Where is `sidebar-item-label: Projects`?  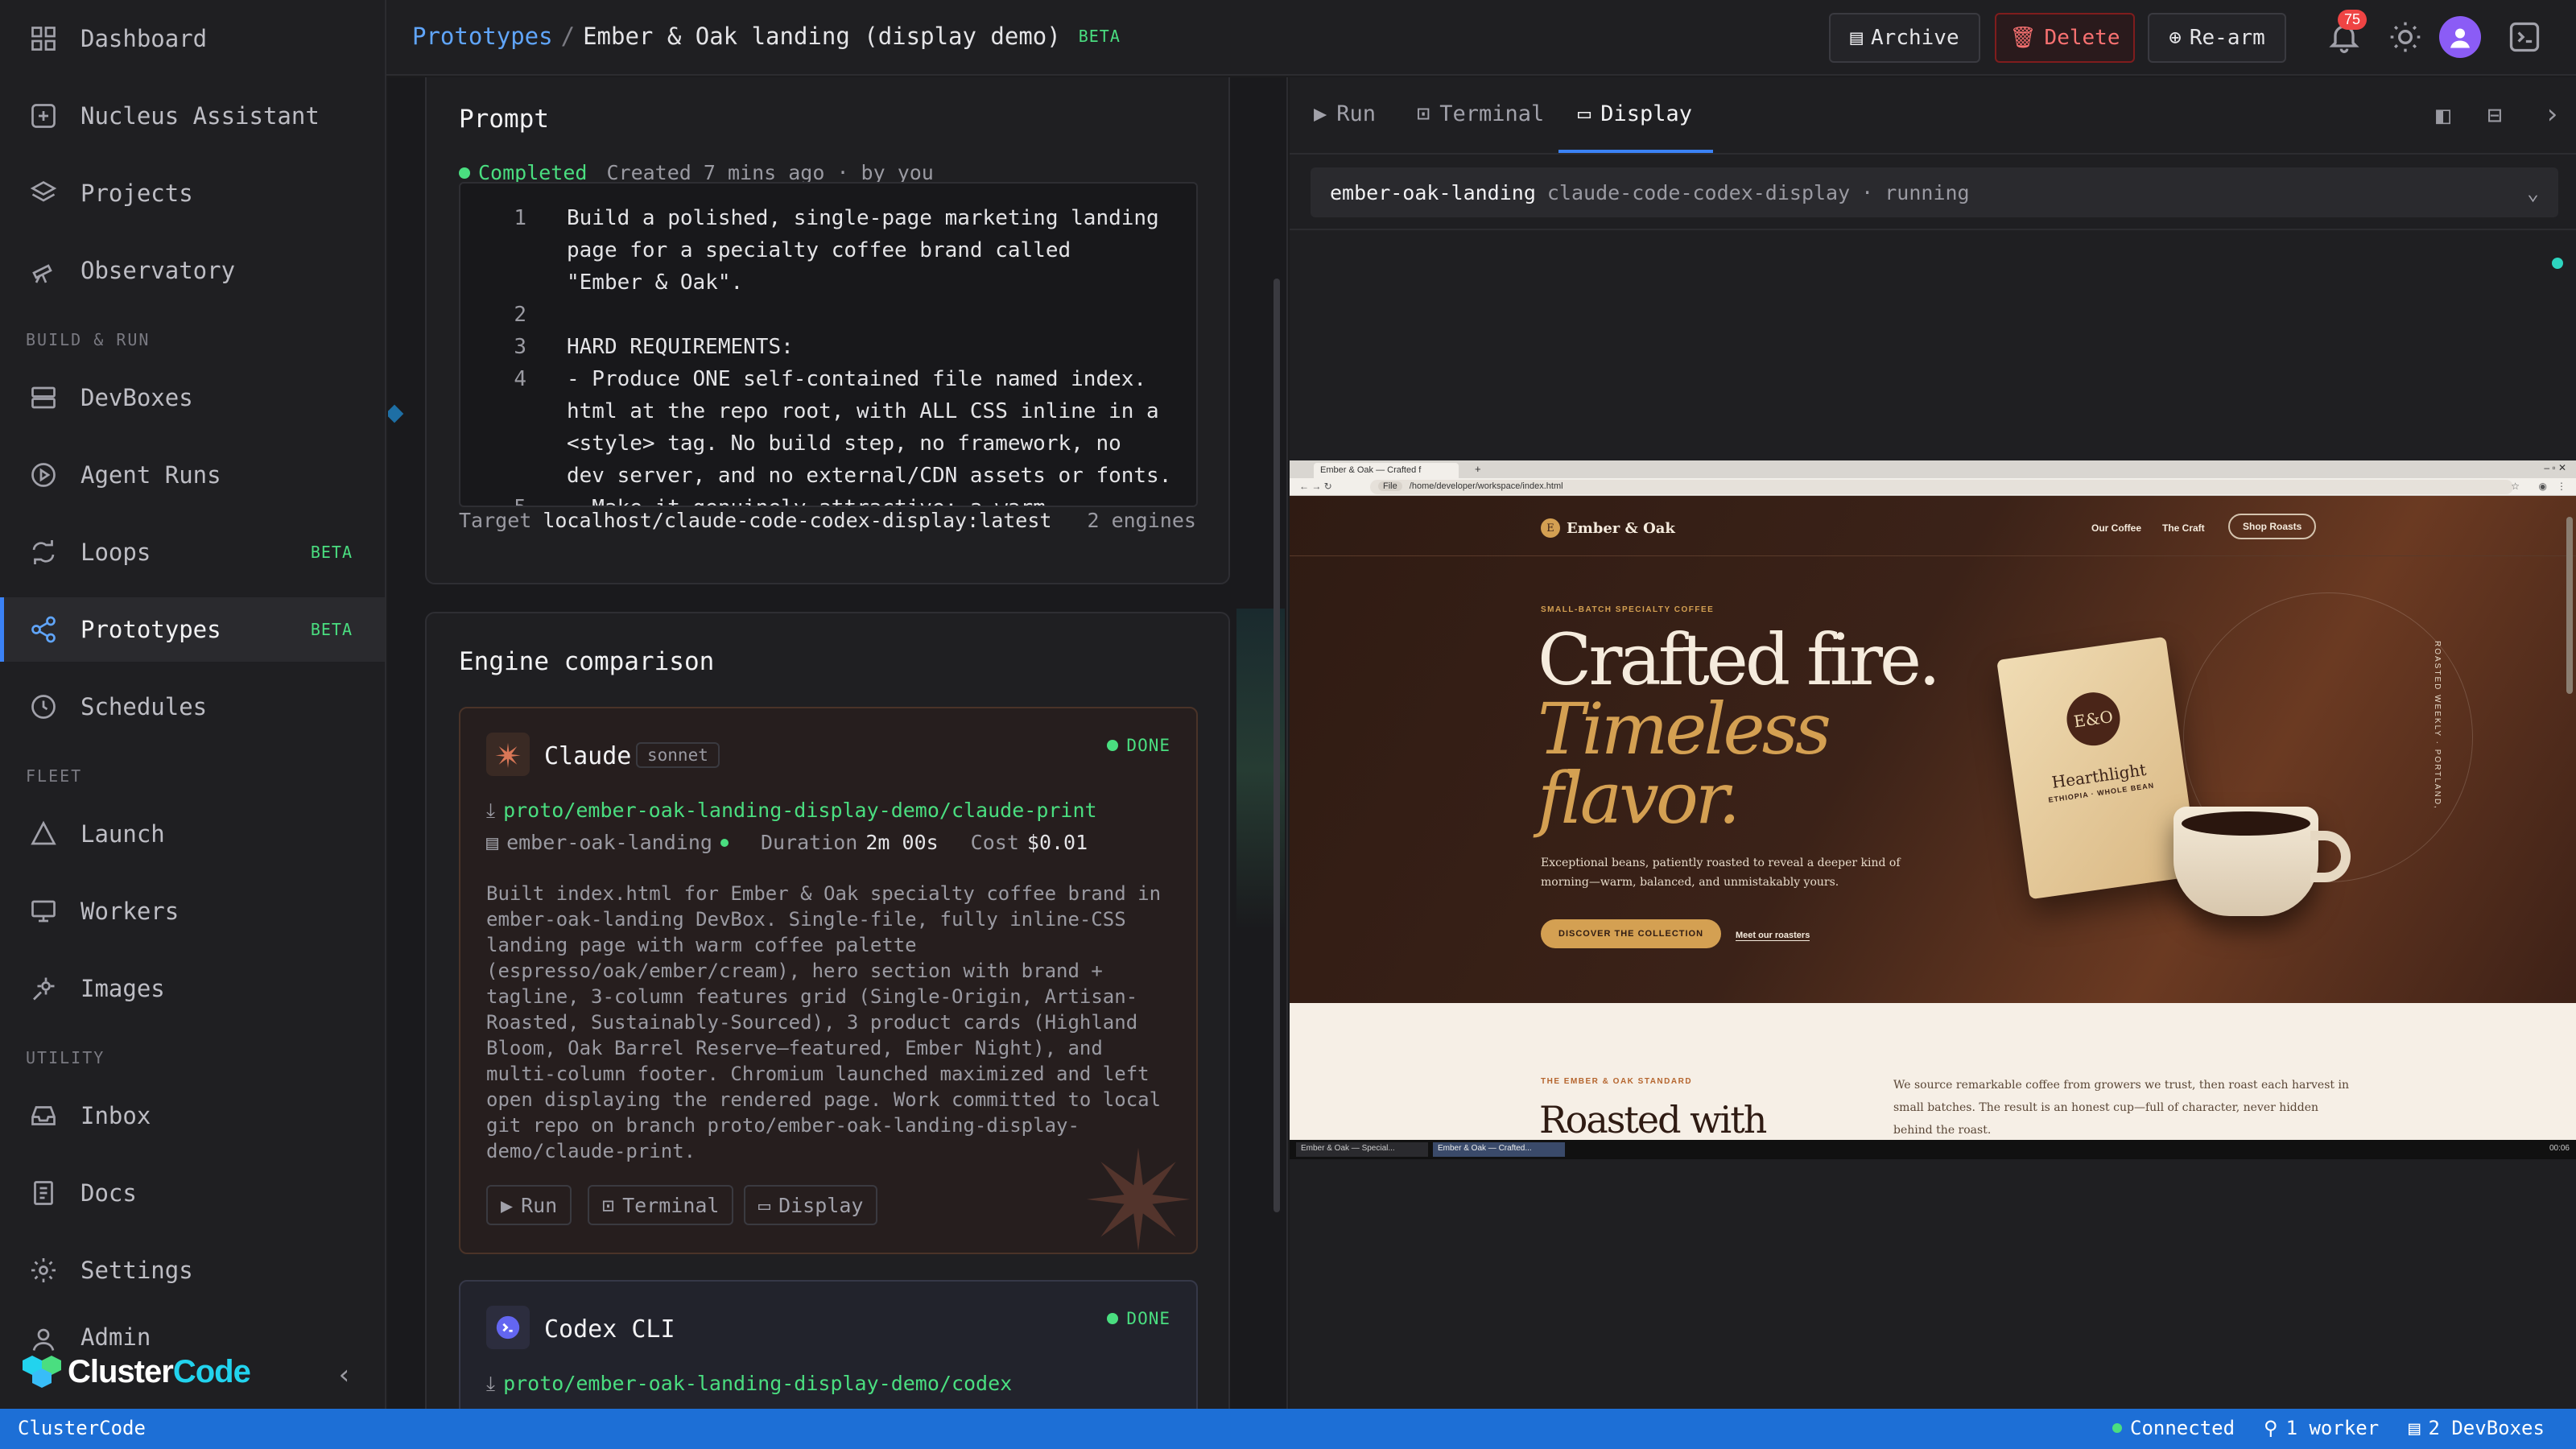
sidebar-item-label: Projects is located at coordinates (136, 193).